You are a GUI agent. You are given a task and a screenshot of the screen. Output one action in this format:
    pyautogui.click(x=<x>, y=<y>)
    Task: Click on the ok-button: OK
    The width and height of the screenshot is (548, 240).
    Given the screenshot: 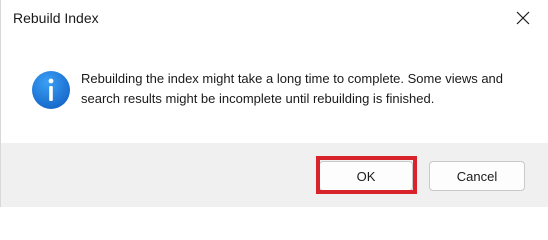 What is the action you would take?
    pyautogui.click(x=366, y=176)
    